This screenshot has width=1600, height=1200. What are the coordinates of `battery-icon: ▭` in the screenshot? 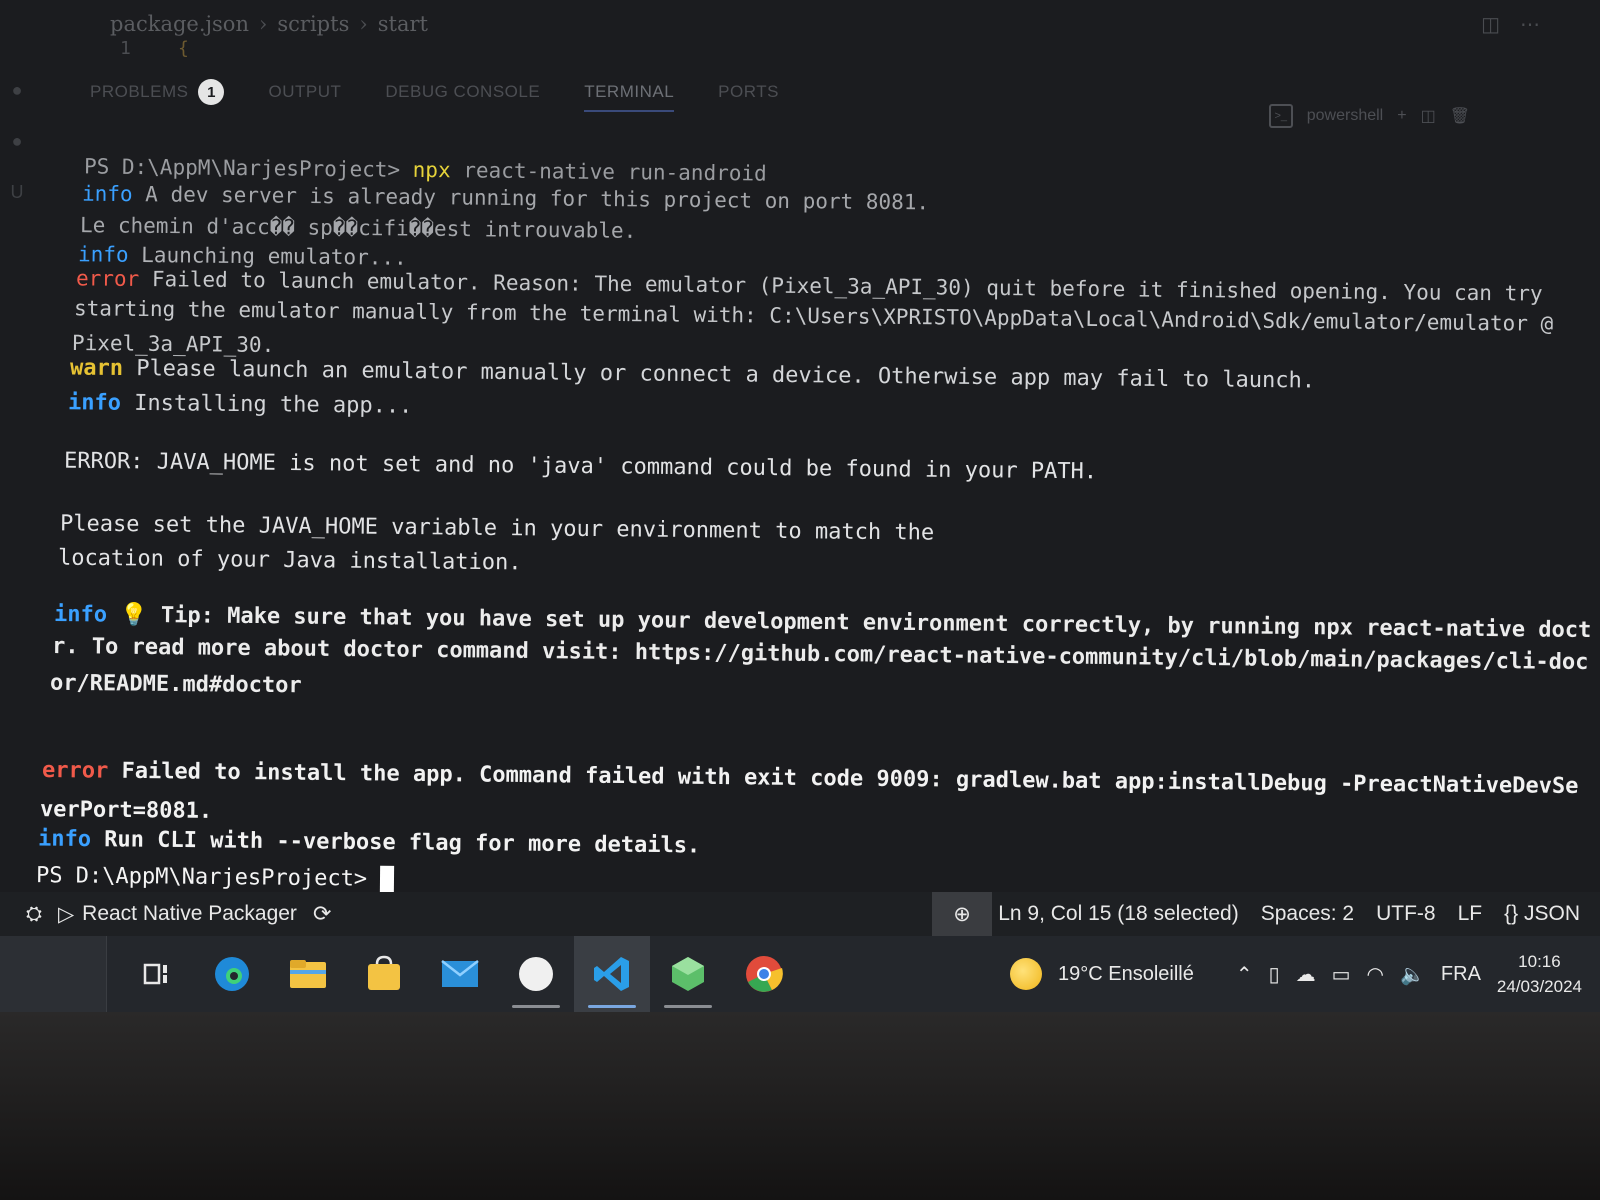 It's located at (1341, 974).